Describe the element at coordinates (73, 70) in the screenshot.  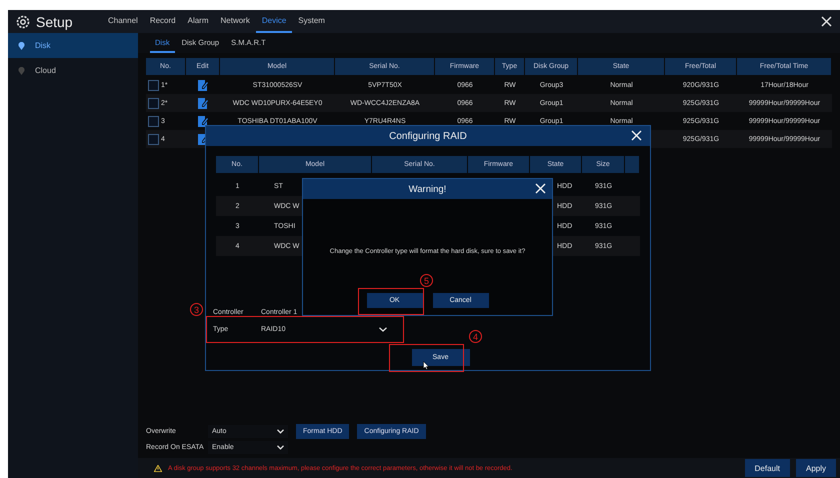
I see `sidebar-item: Cloud` at that location.